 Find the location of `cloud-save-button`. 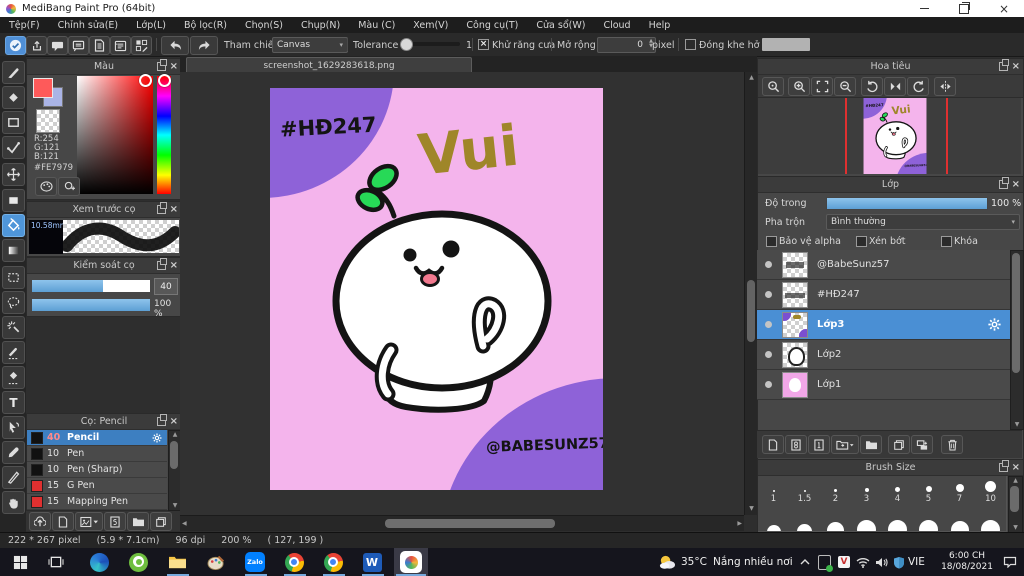

cloud-save-button is located at coordinates (15, 45).